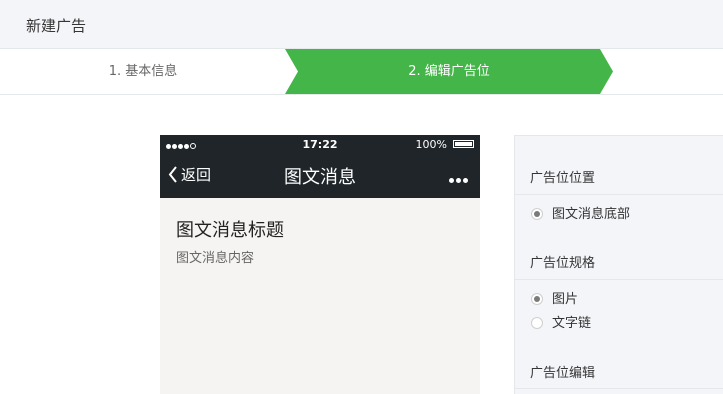 The image size is (723, 394). I want to click on radio-option-article-bottom: 图文消息底部, so click(580, 212).